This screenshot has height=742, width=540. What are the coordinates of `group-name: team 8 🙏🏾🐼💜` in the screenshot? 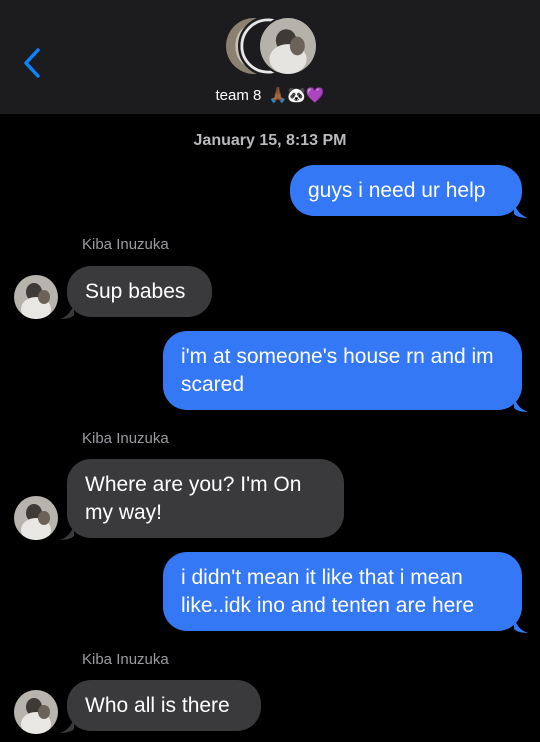 It's located at (270, 95).